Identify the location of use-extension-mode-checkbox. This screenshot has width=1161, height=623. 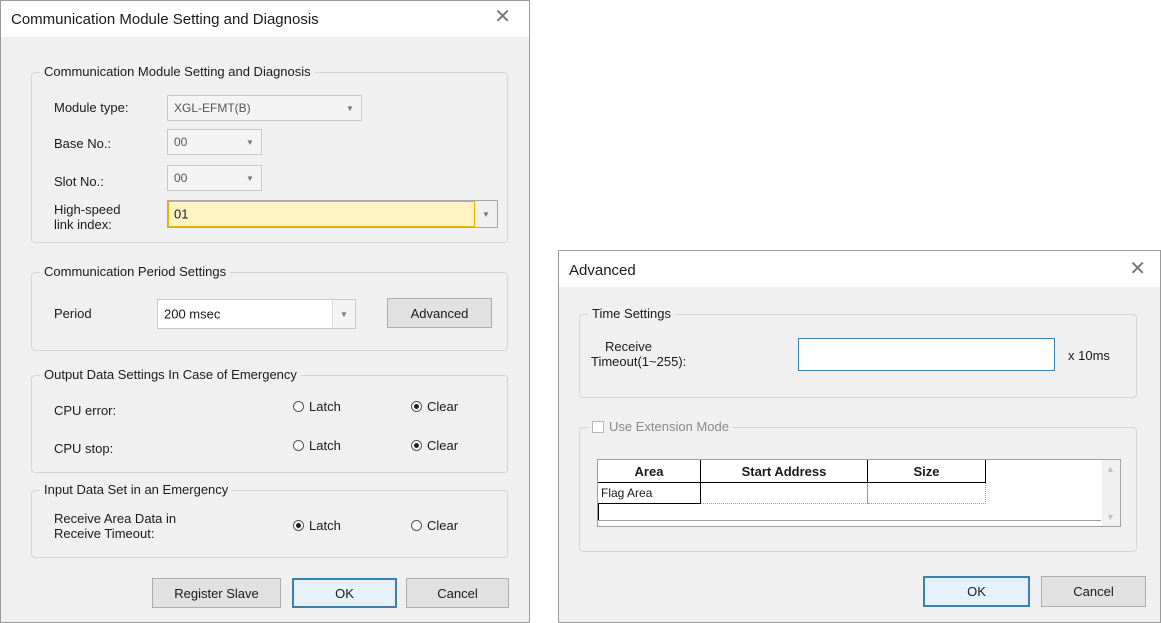
(598, 427).